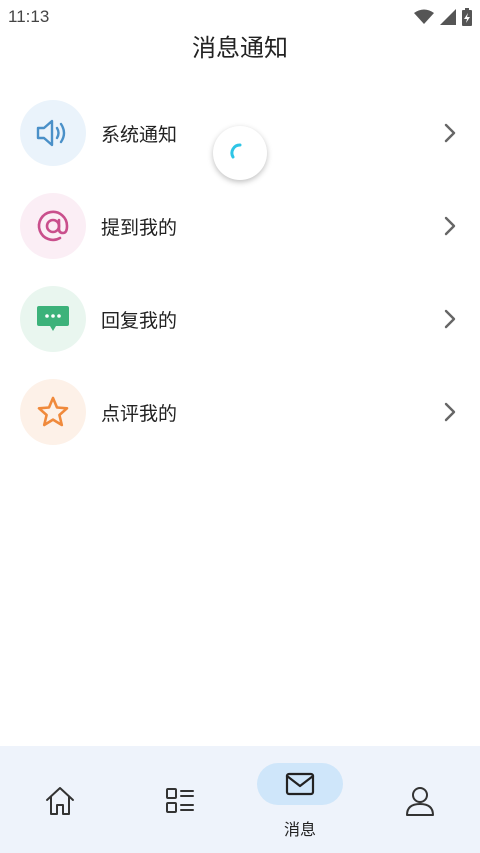 This screenshot has height=853, width=480. I want to click on at-sign-icon, so click(53, 226).